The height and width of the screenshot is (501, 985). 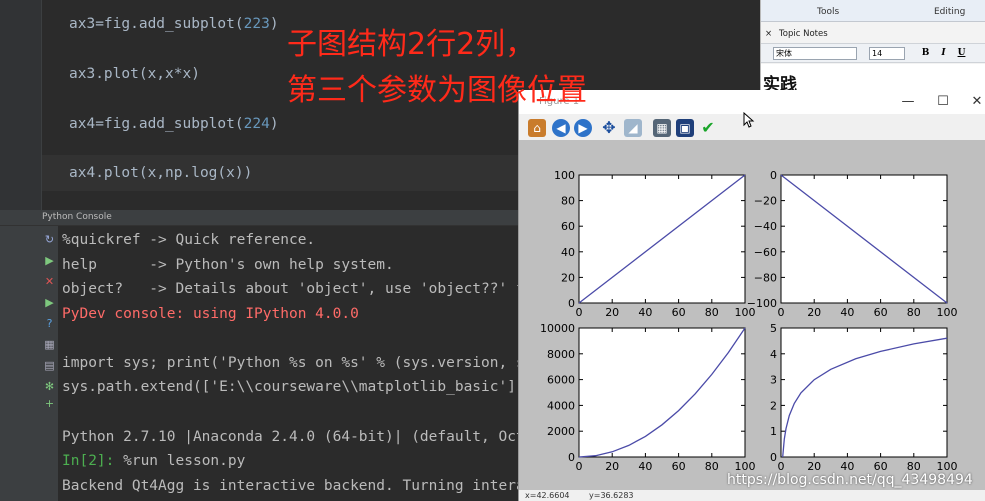 What do you see at coordinates (864, 392) in the screenshot?
I see `axes-frame` at bounding box center [864, 392].